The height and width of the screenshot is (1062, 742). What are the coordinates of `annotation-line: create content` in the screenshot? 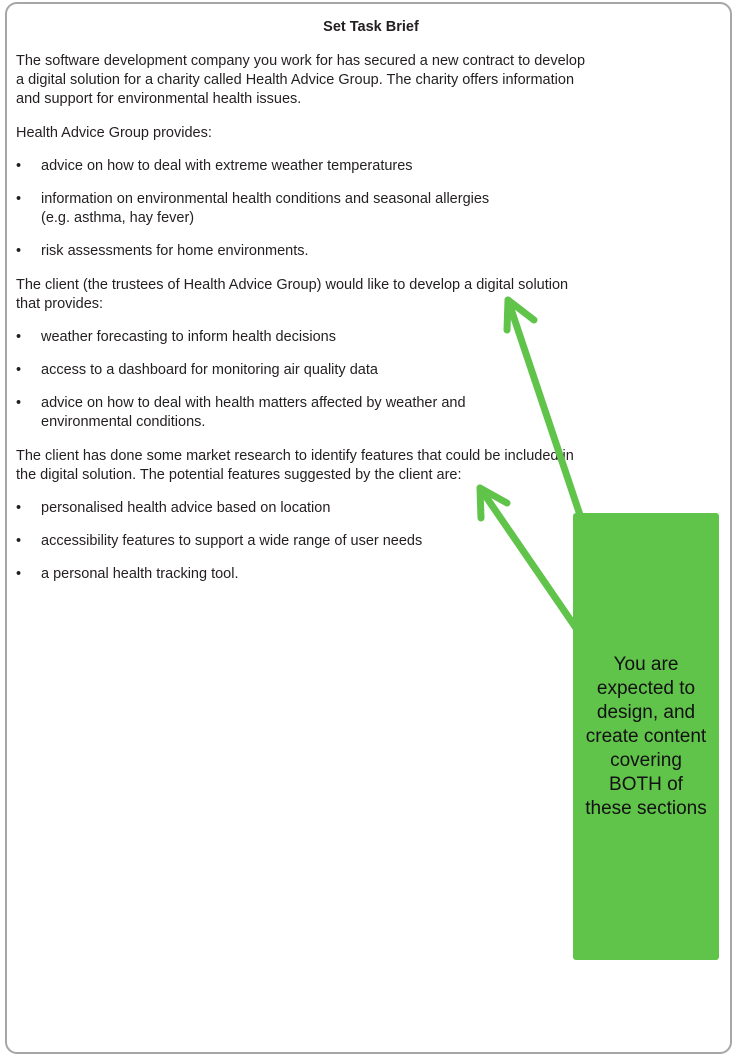 It's located at (646, 736).